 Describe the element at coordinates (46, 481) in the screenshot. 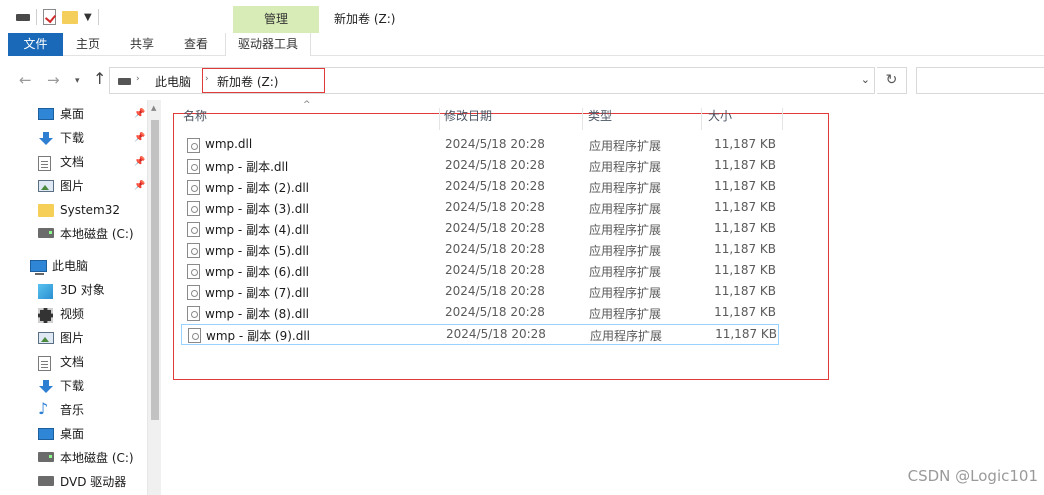

I see `dvd-drive-icon` at that location.